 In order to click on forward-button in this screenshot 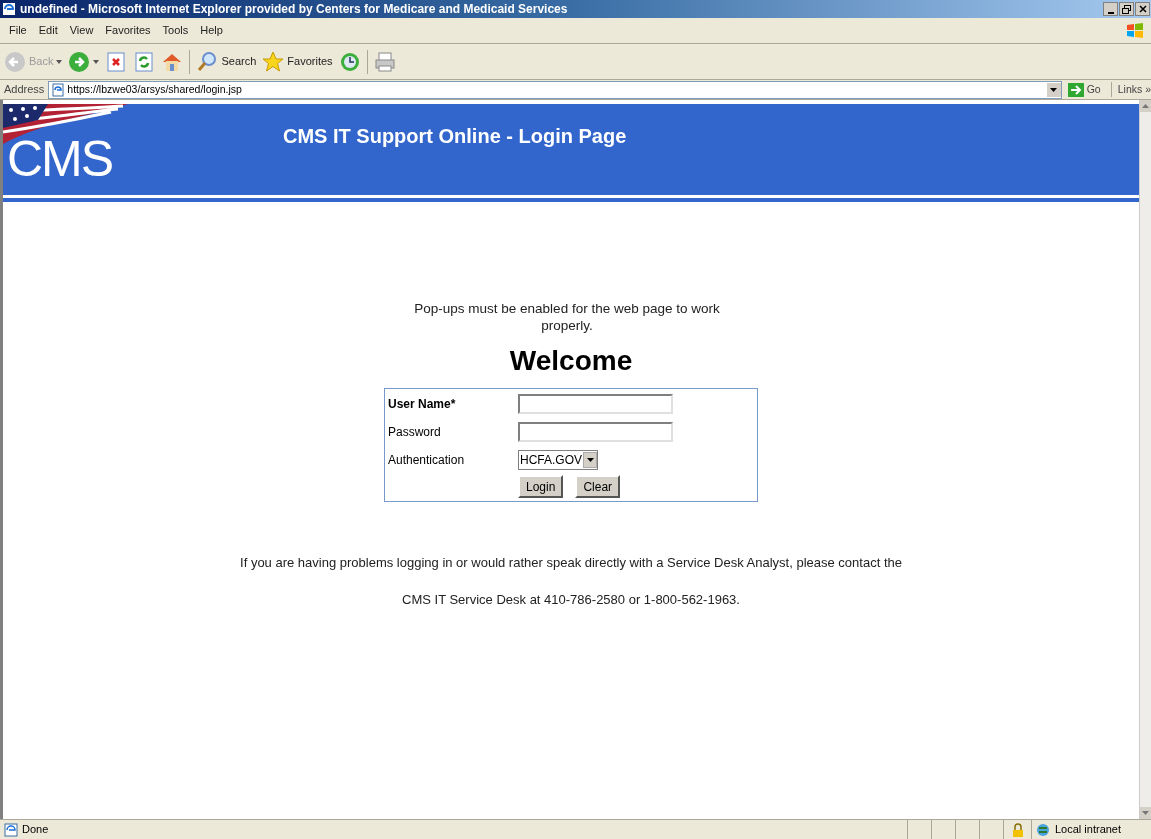, I will do `click(84, 61)`.